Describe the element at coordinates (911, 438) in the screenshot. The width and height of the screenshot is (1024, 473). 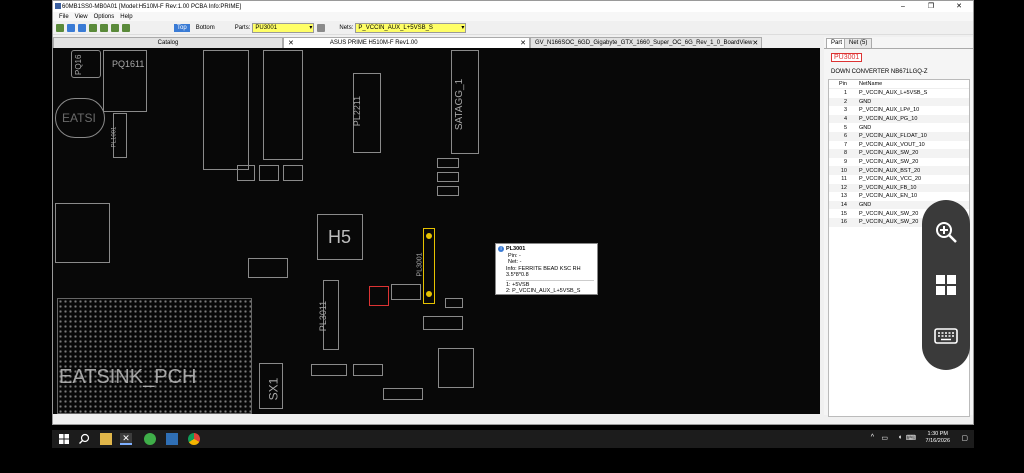
I see `keyboard-tray-icon: ⌨` at that location.